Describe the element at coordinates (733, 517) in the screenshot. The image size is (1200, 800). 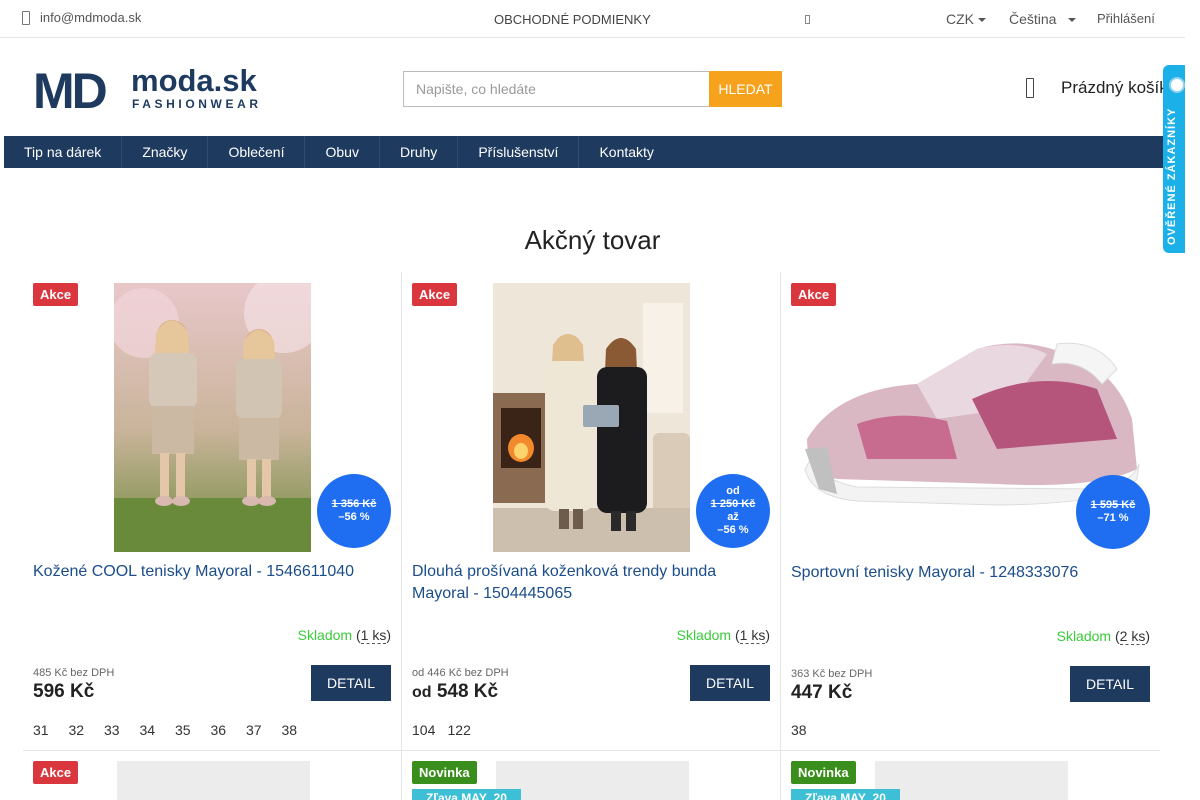
I see `price-to-prefix: až` at that location.